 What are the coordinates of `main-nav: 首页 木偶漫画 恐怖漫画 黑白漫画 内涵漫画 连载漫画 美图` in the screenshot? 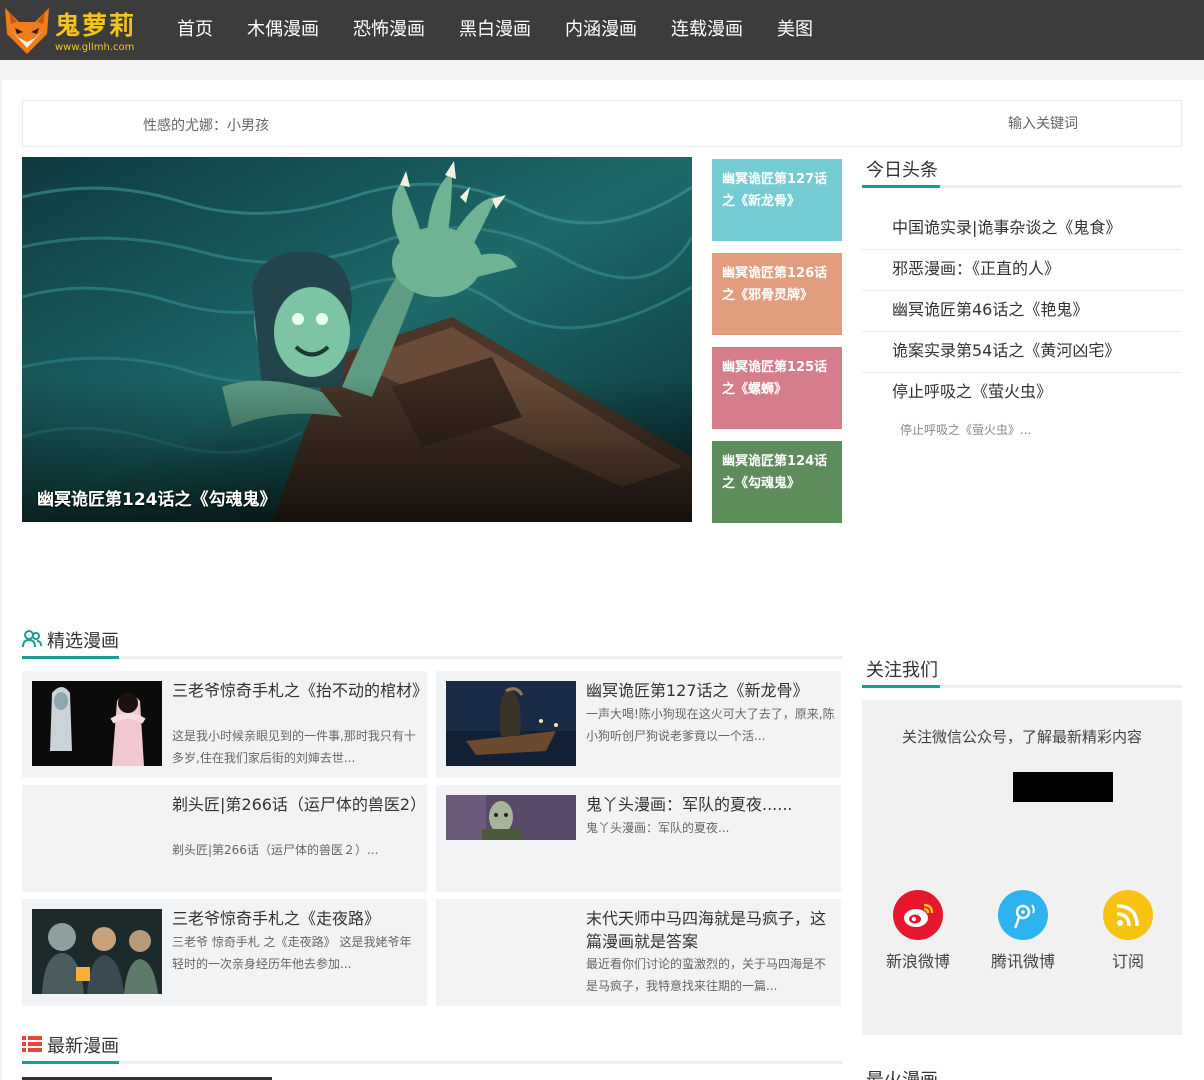 It's located at (495, 30).